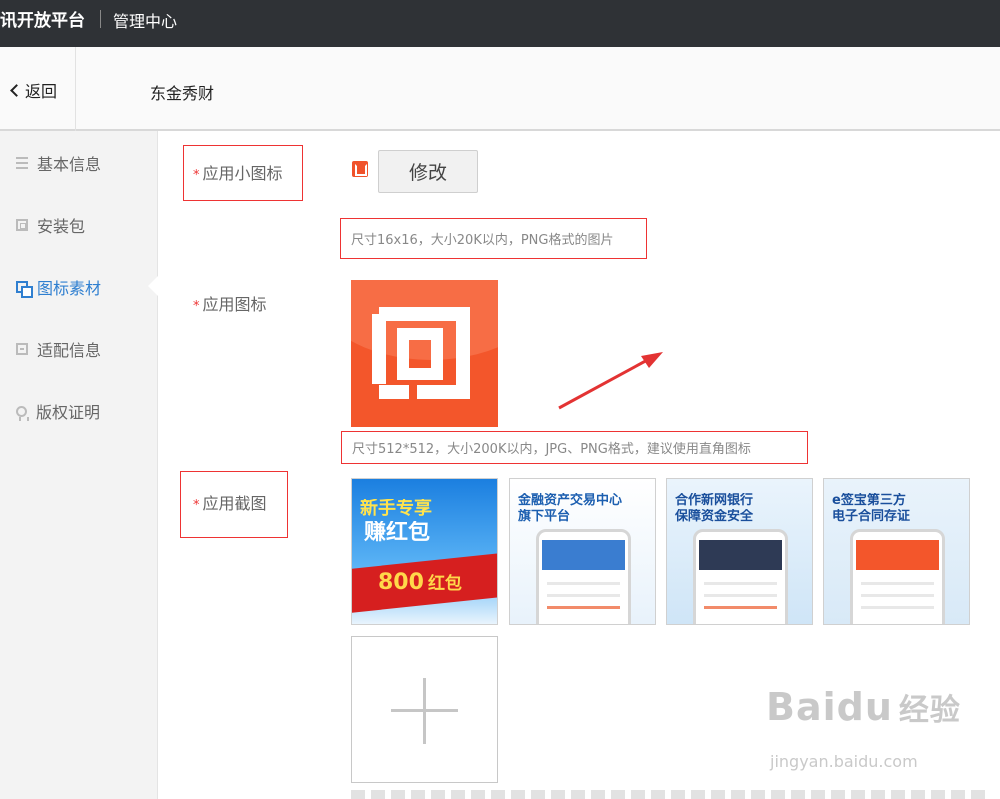 This screenshot has height=799, width=1000. What do you see at coordinates (182, 93) in the screenshot?
I see `app-name: 东金秀财` at bounding box center [182, 93].